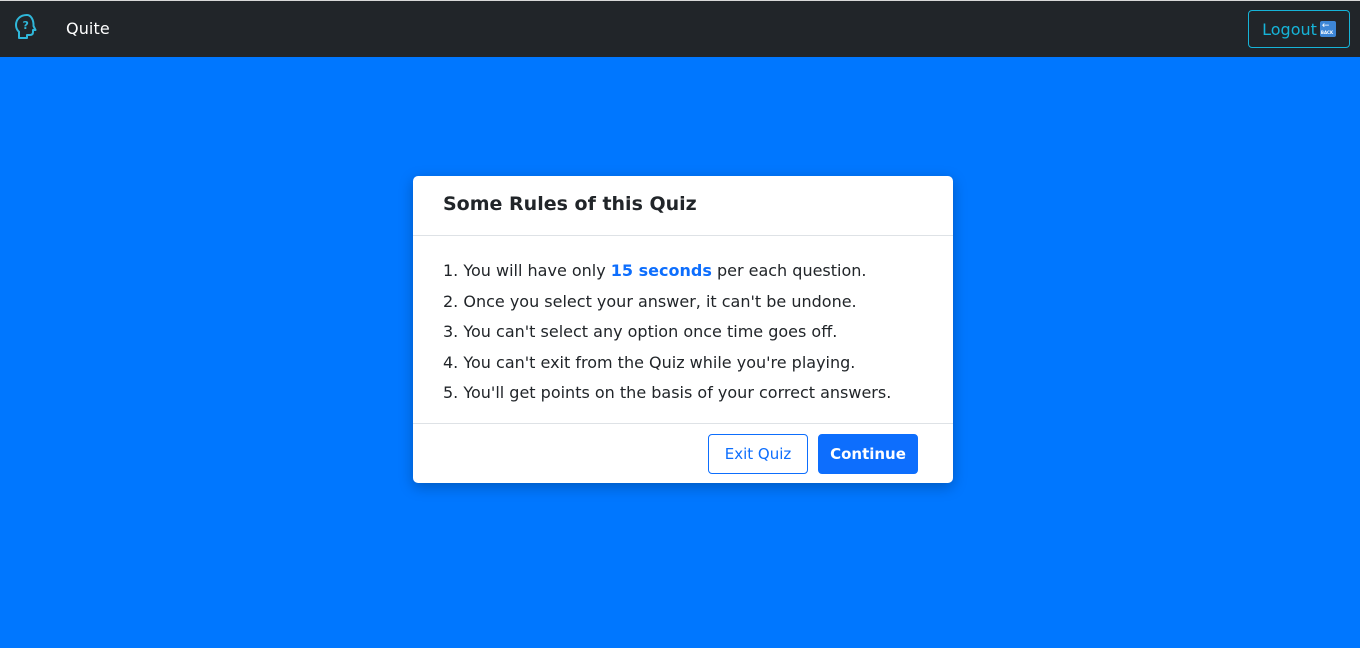  I want to click on logout-button: Logout ← BACK, so click(1299, 29).